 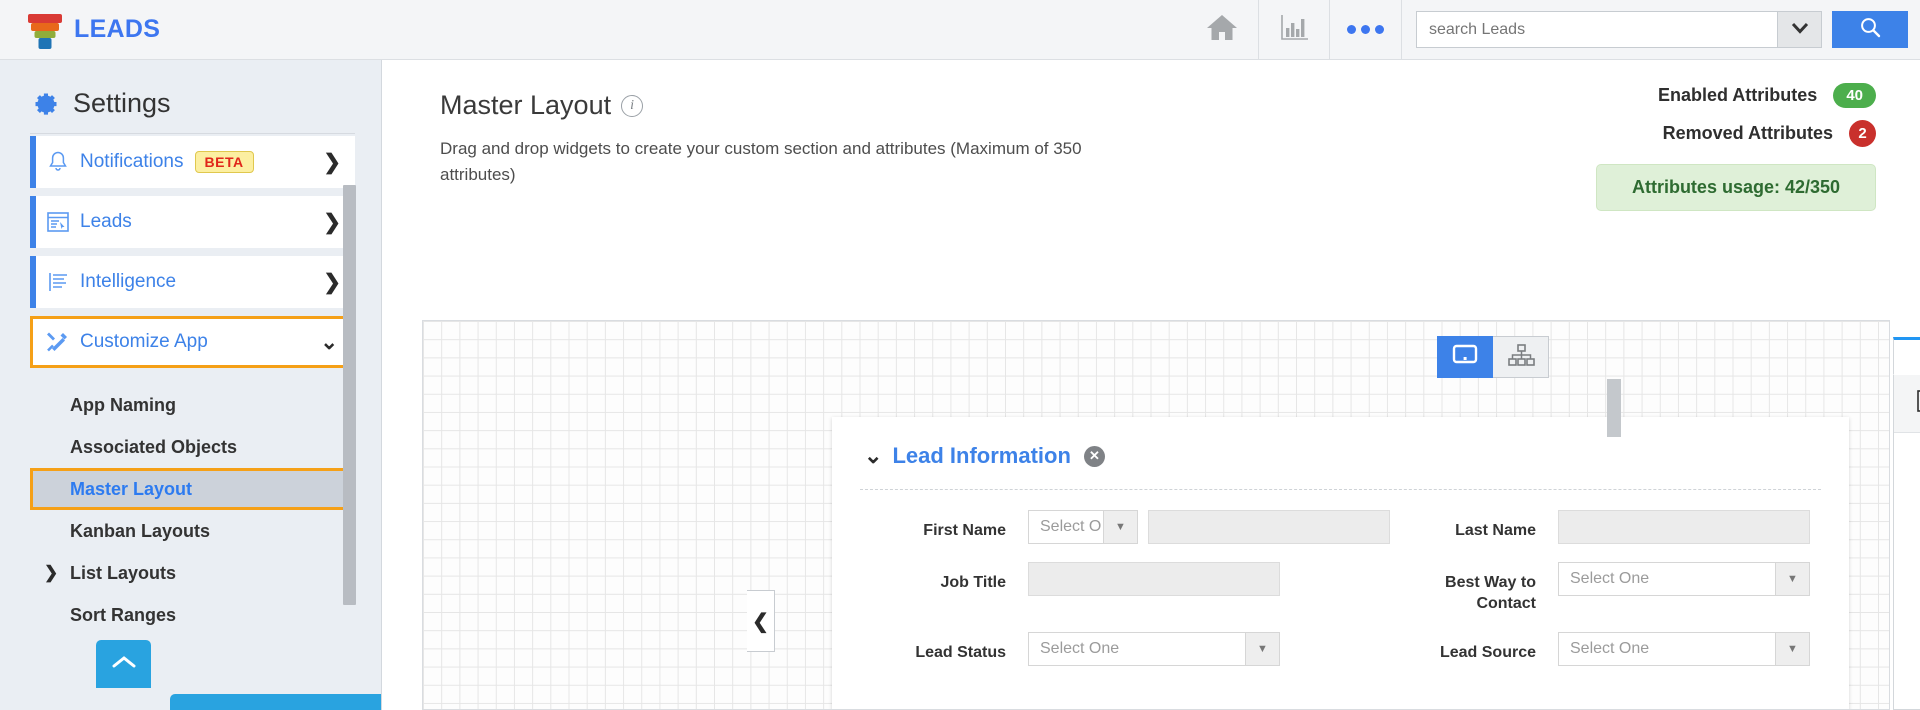 What do you see at coordinates (131, 488) in the screenshot?
I see `sidebar-sub-label: Master Layout` at bounding box center [131, 488].